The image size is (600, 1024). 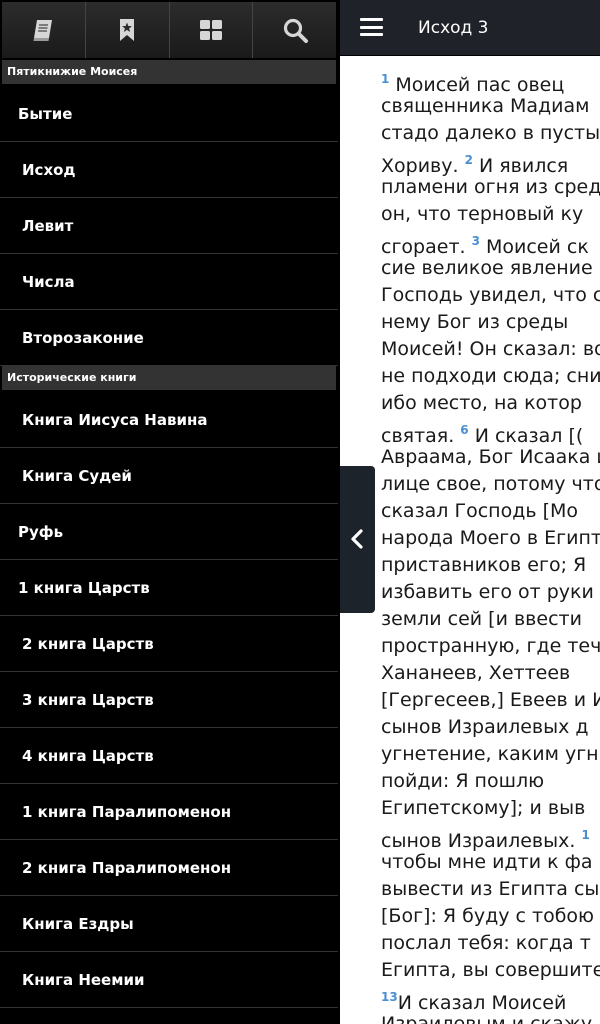 I want to click on verse-text: Египта, вы совершите, so click(x=490, y=970).